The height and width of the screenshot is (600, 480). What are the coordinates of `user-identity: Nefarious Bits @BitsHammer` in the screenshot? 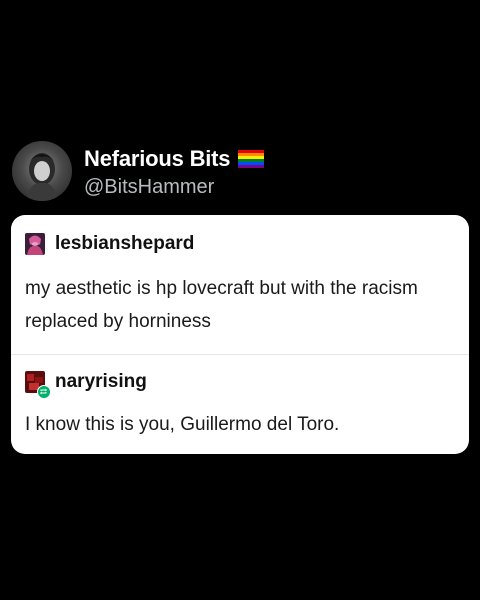 It's located at (174, 171).